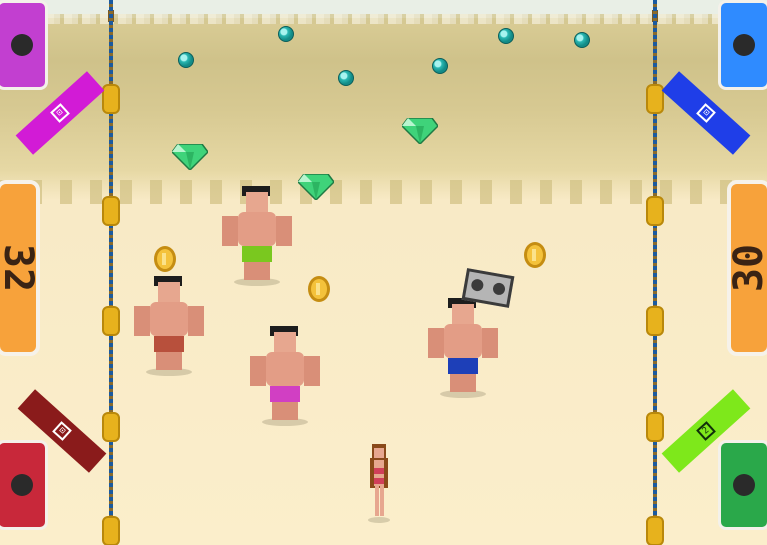  I want to click on score-panel-left: 32, so click(21, 268).